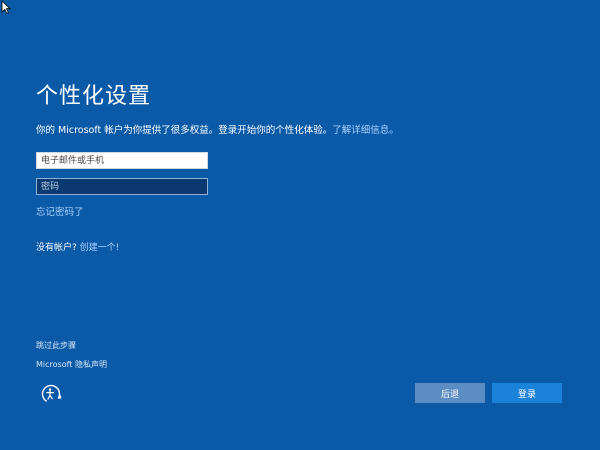  I want to click on privacy-statement-link: Microsoft 隐私声明, so click(71, 364).